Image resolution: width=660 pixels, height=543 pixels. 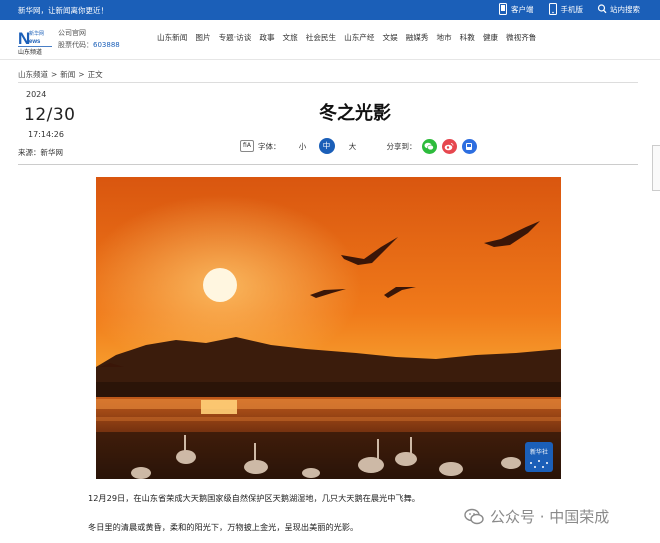 I want to click on stock-info: 股票代码：603888, so click(x=89, y=45).